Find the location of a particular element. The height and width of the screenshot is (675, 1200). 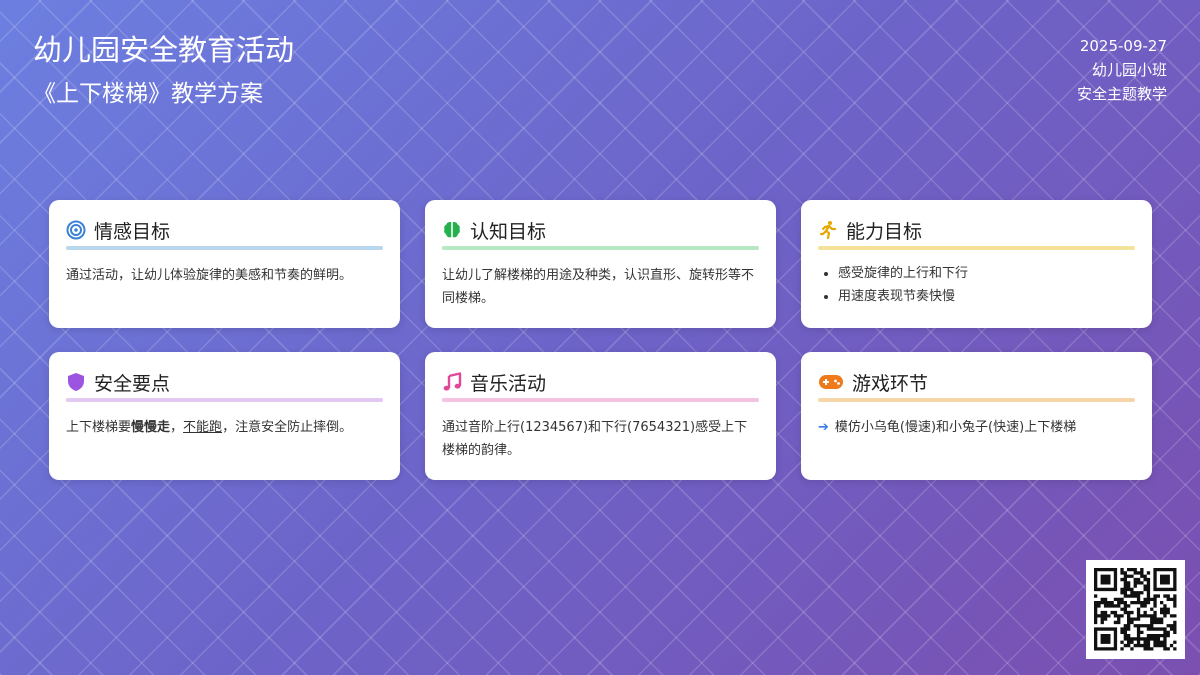

card-ability-goal: 能力目标 感受旋律的上行和下行 用速度表现节奏快慢 is located at coordinates (976, 264).